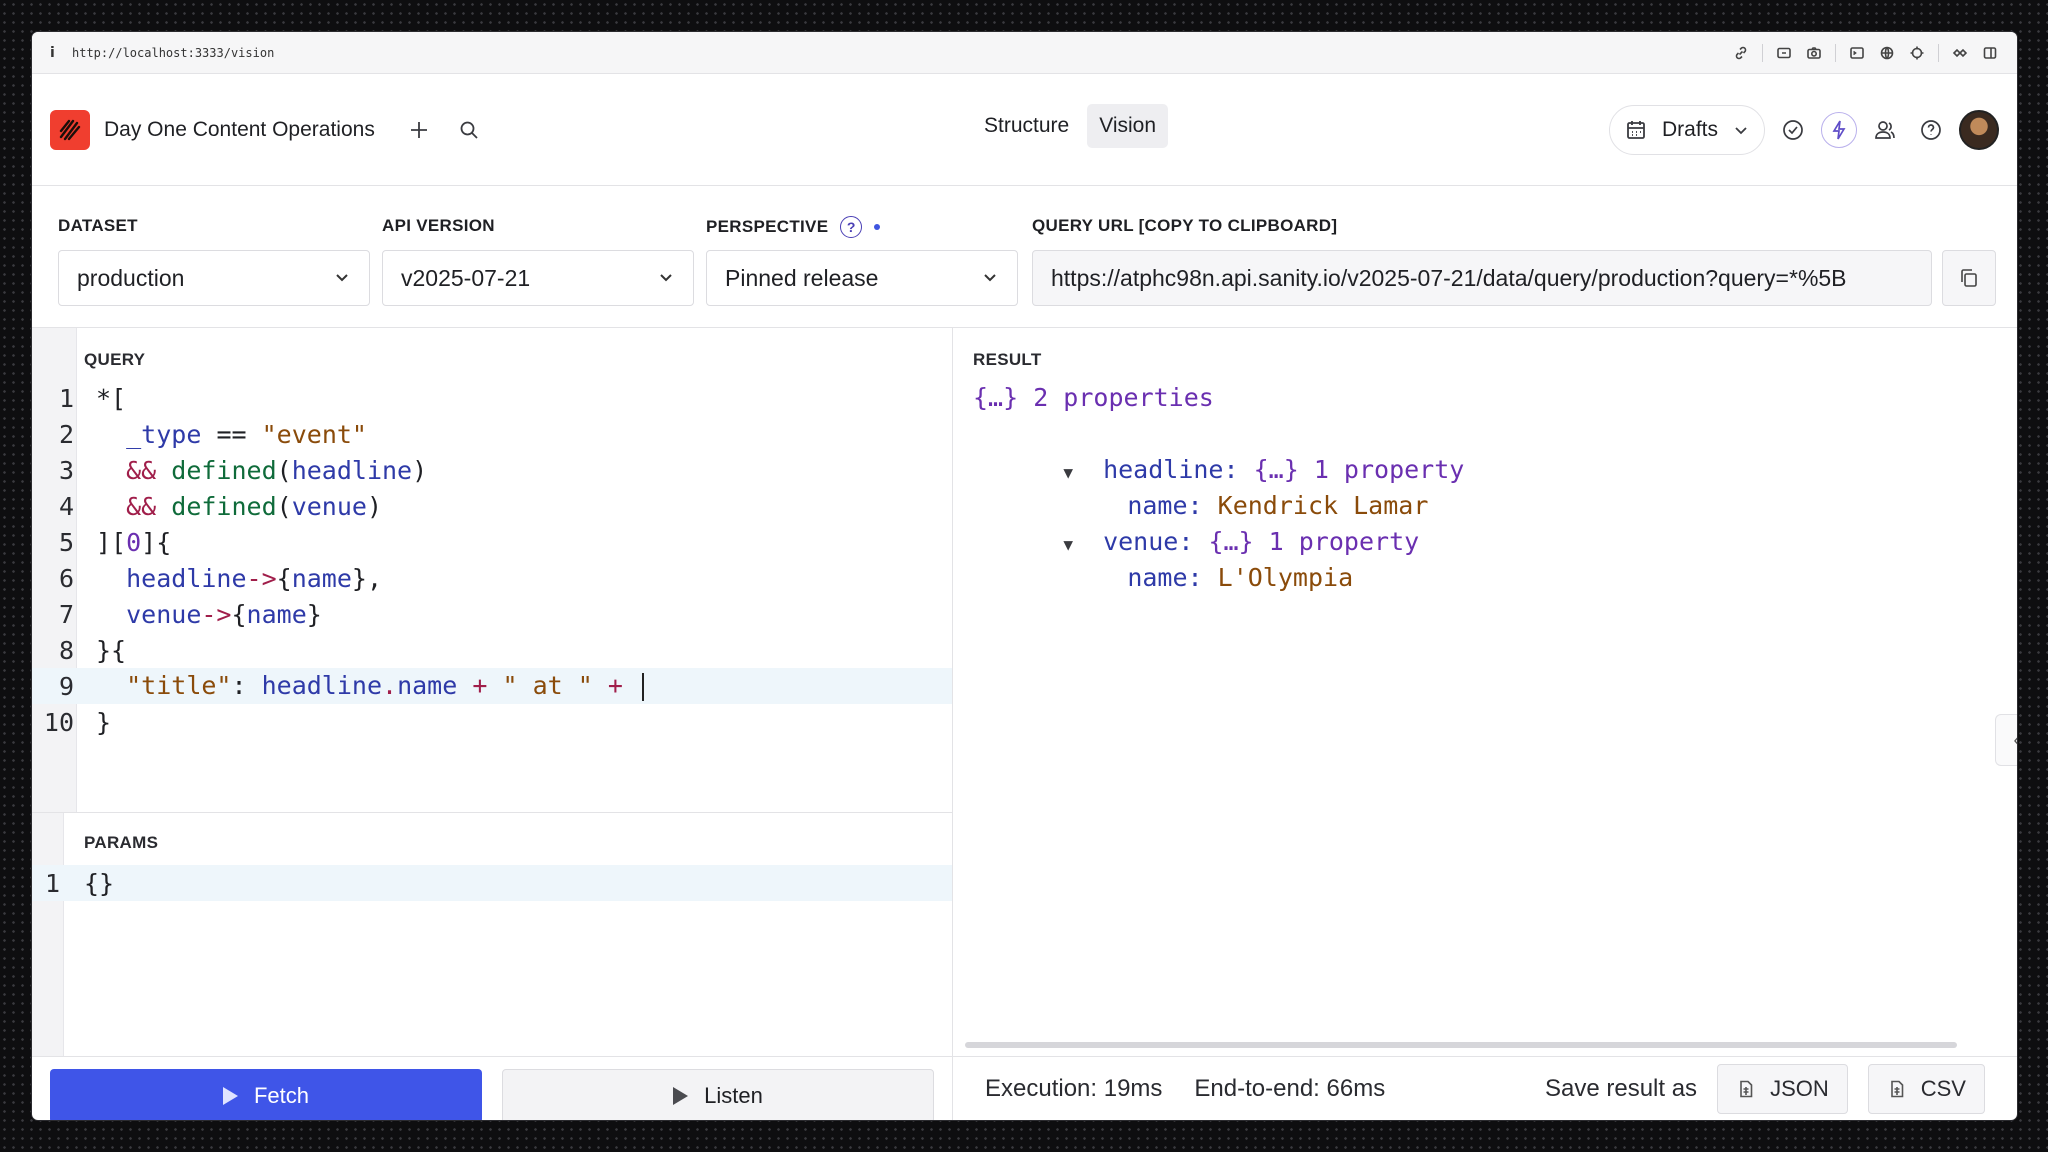 Image resolution: width=2048 pixels, height=1152 pixels. Describe the element at coordinates (1741, 53) in the screenshot. I see `link-icon` at that location.